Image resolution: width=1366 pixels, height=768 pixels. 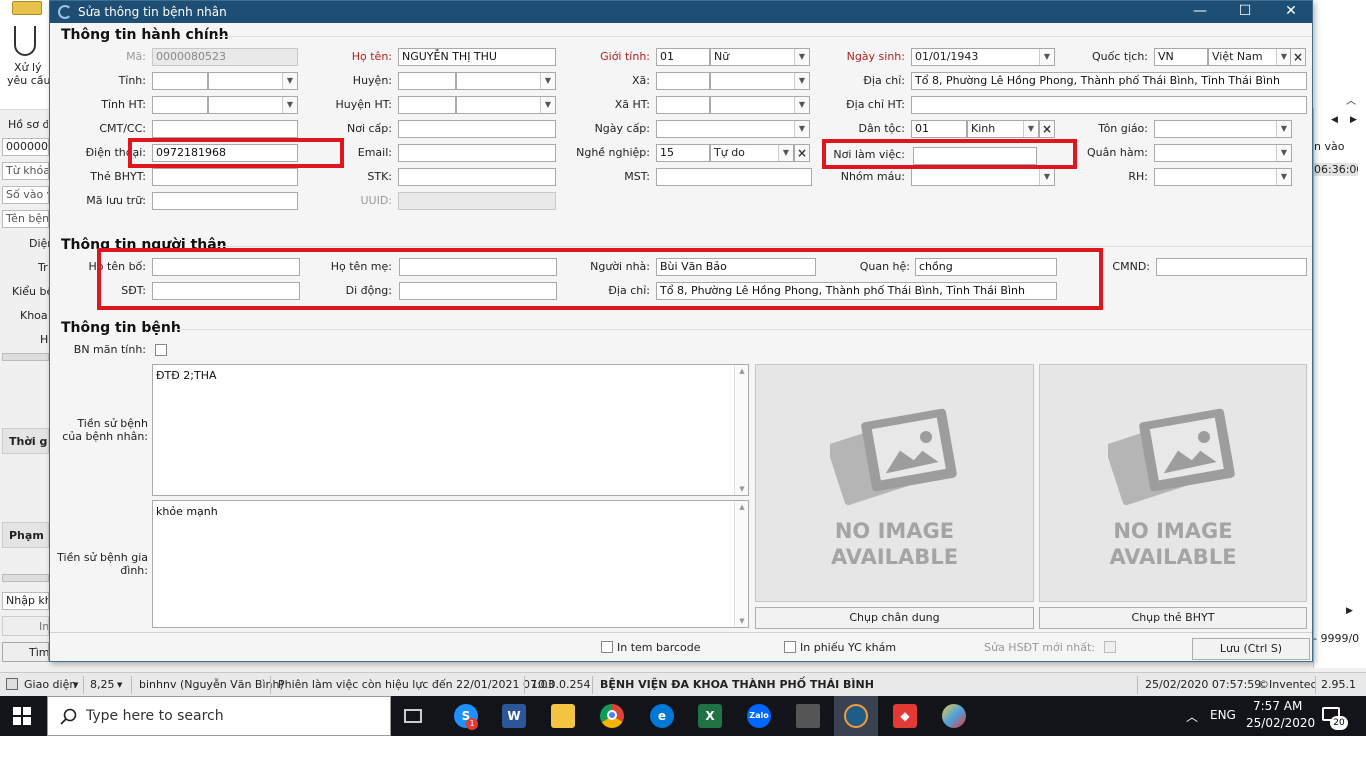 What do you see at coordinates (506, 105) in the screenshot?
I see `huyenht-select: ▼` at bounding box center [506, 105].